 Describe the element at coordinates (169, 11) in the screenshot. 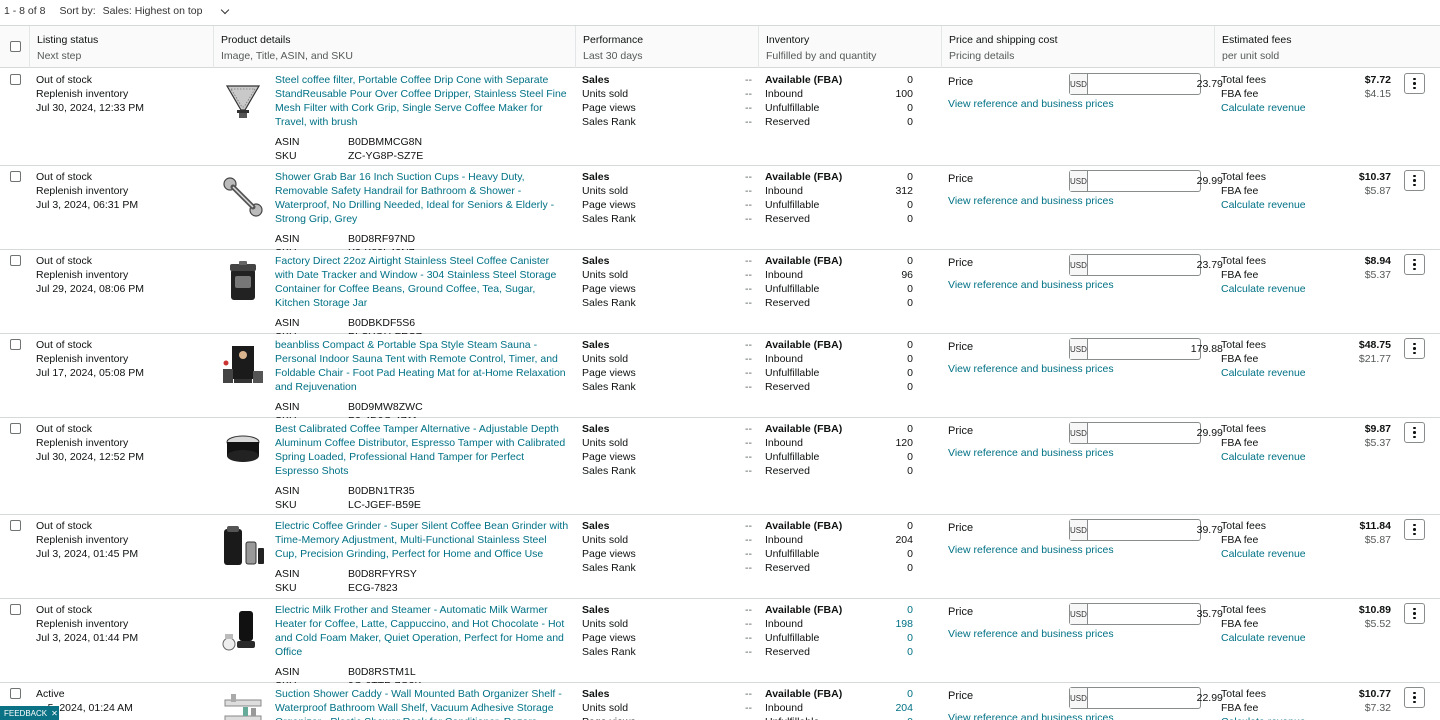

I see `sort-dropdown: Sales: Highest on top` at that location.